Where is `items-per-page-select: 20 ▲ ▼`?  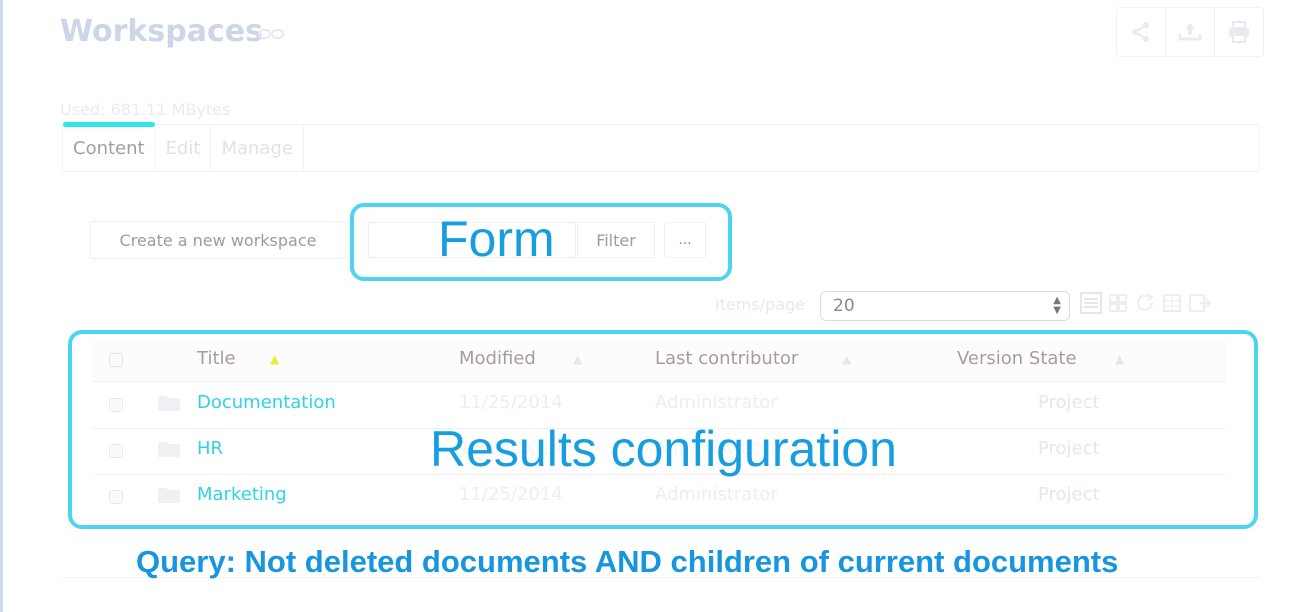 items-per-page-select: 20 ▲ ▼ is located at coordinates (945, 306).